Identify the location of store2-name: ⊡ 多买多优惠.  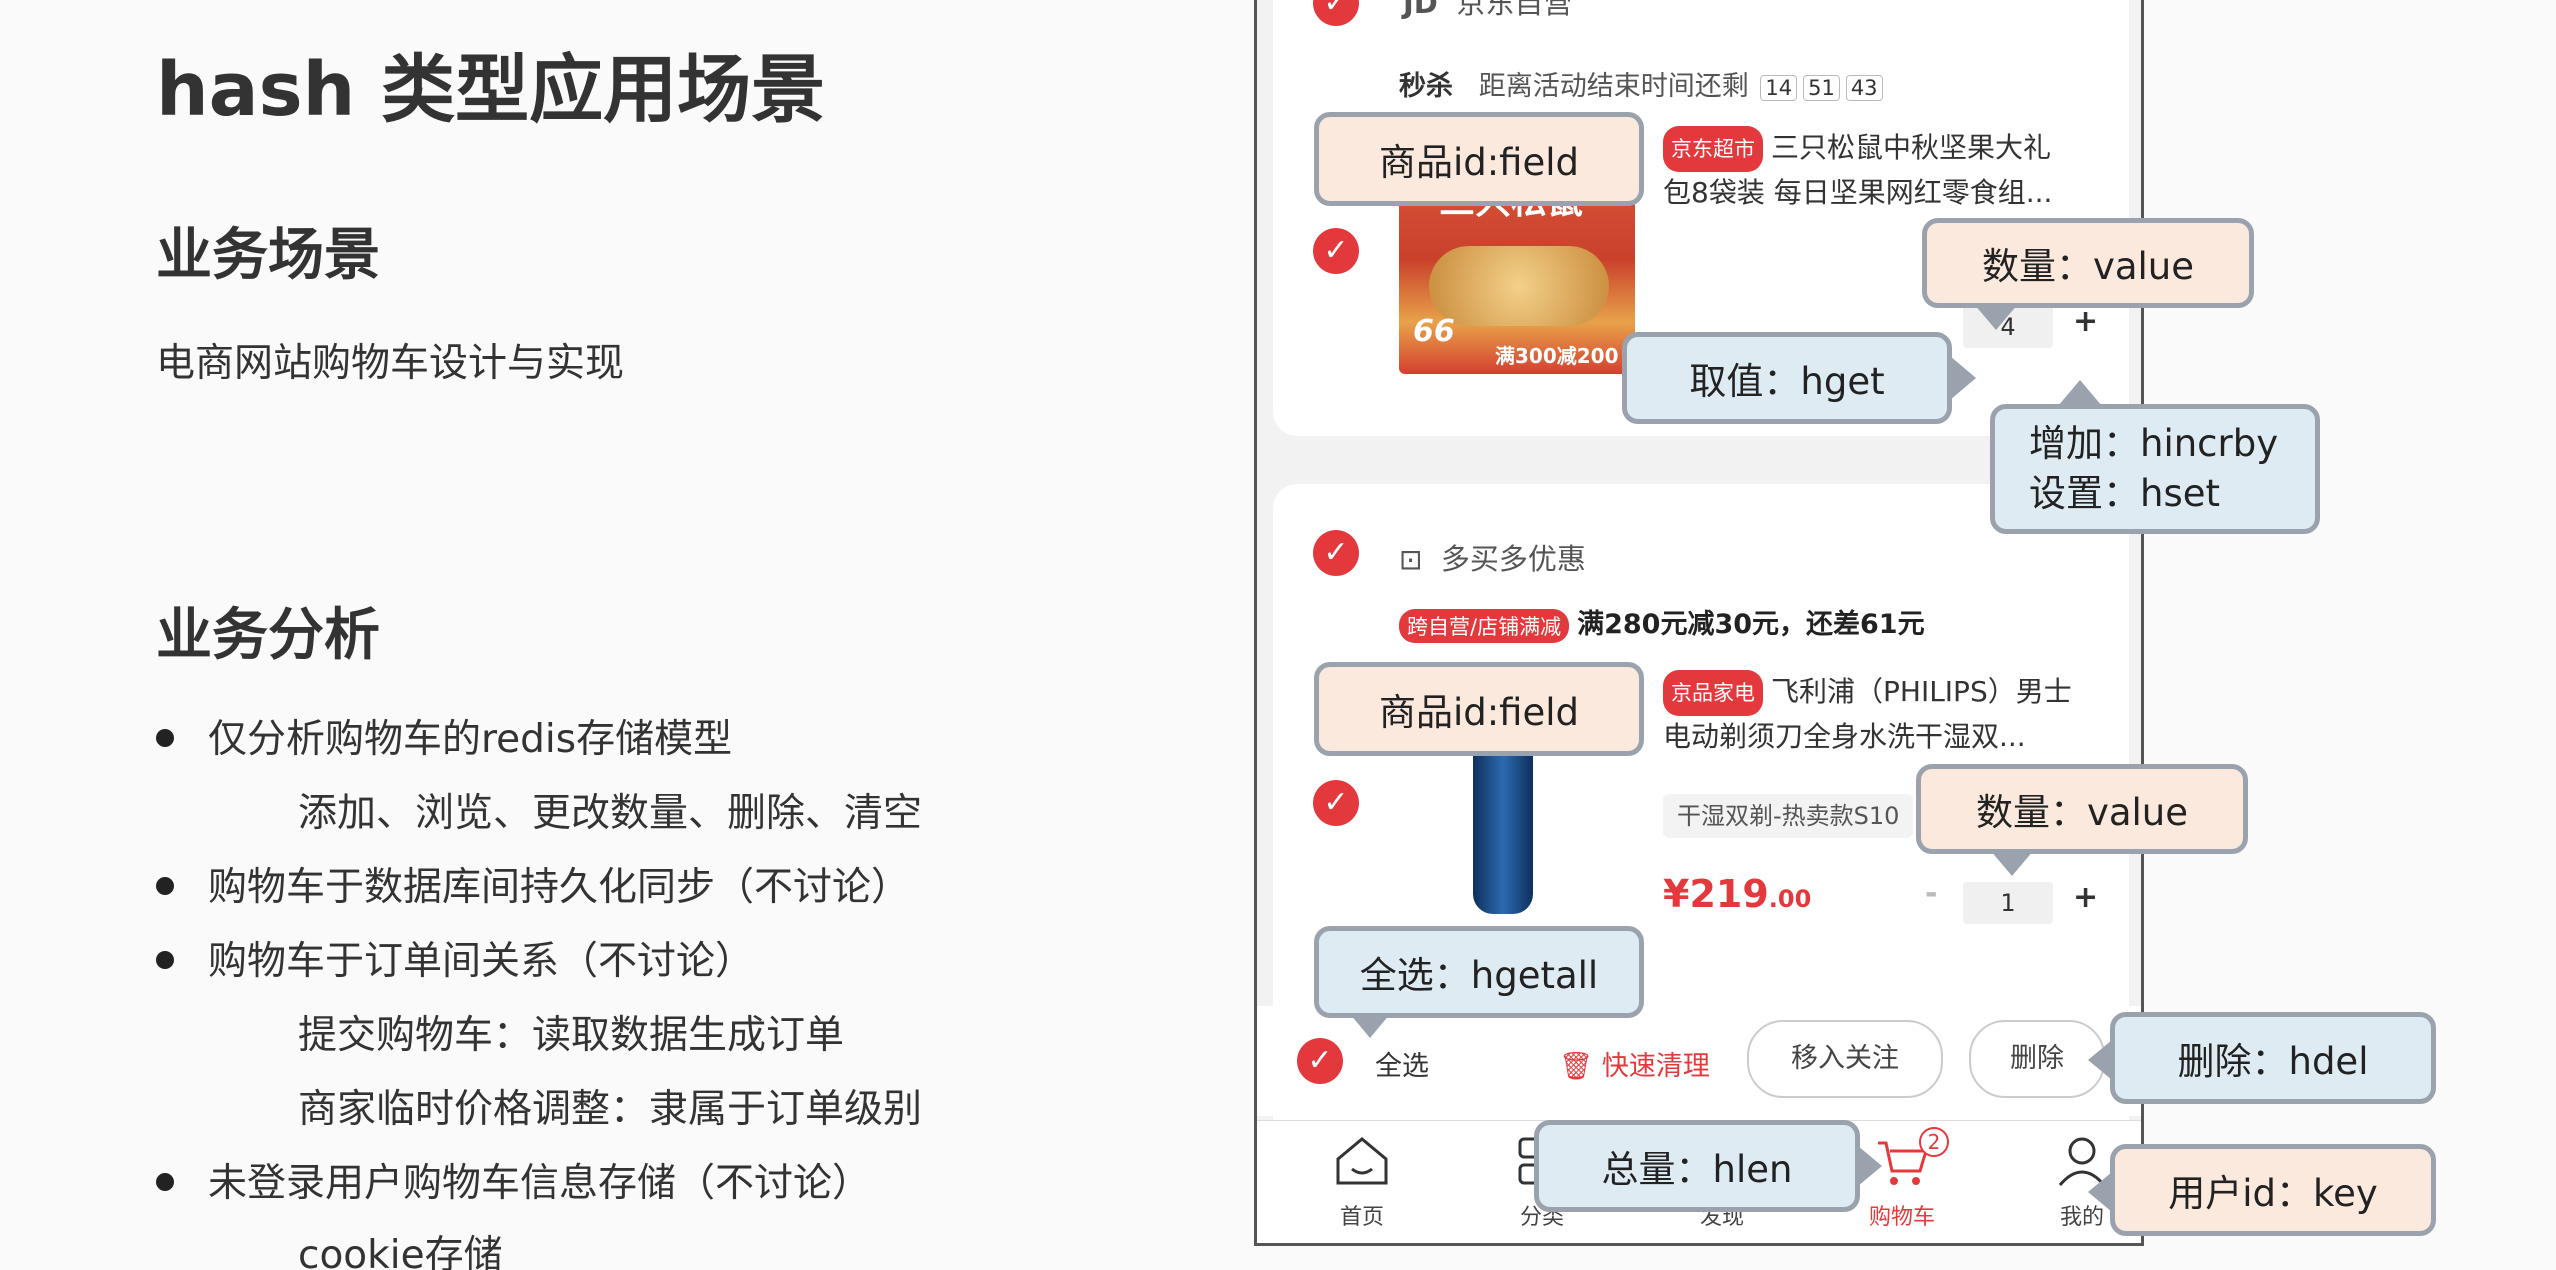
(1492, 557).